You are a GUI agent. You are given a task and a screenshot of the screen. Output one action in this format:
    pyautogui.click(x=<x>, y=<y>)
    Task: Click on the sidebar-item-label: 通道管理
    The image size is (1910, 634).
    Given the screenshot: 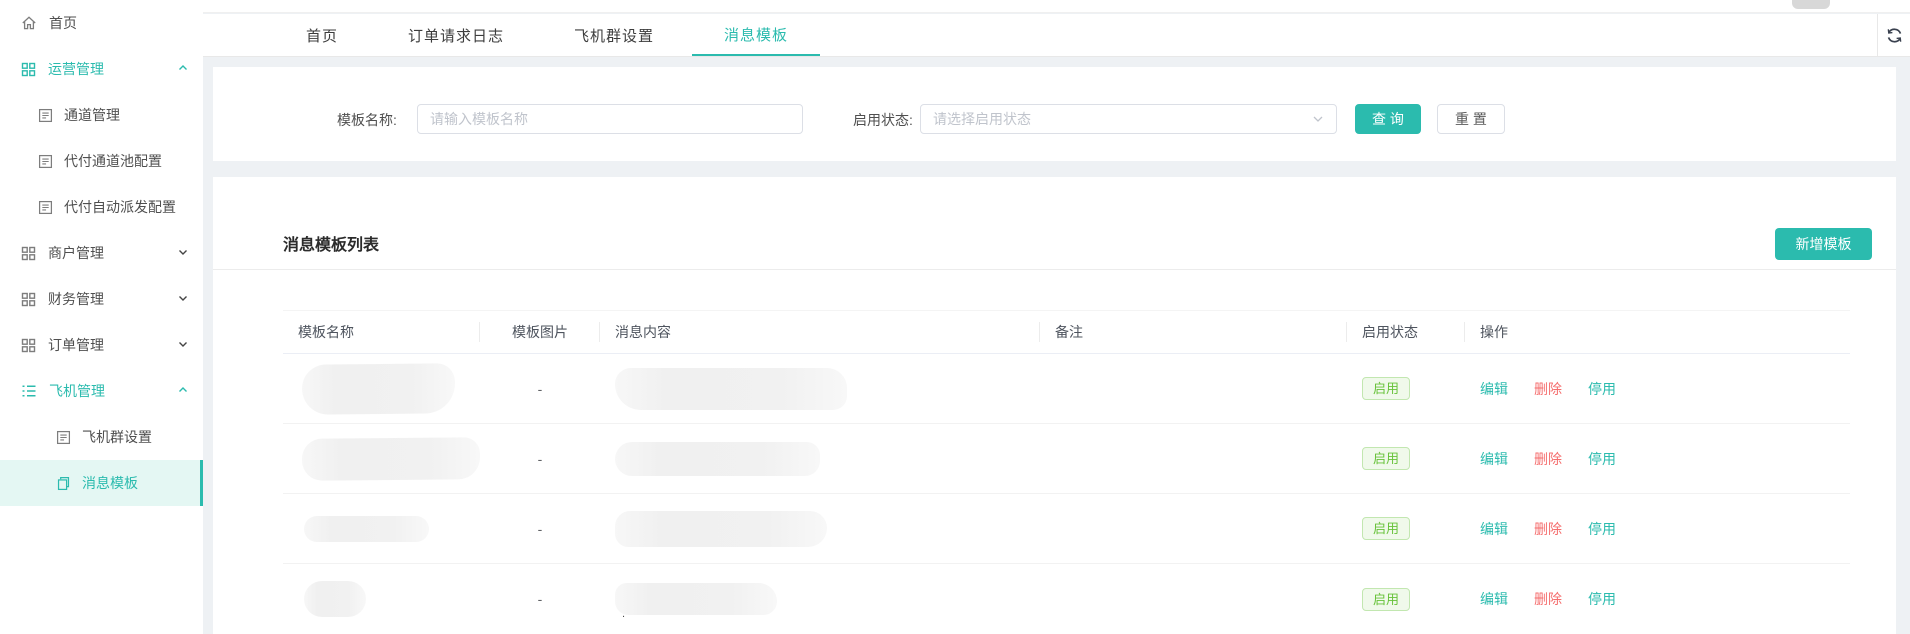 What is the action you would take?
    pyautogui.click(x=92, y=115)
    